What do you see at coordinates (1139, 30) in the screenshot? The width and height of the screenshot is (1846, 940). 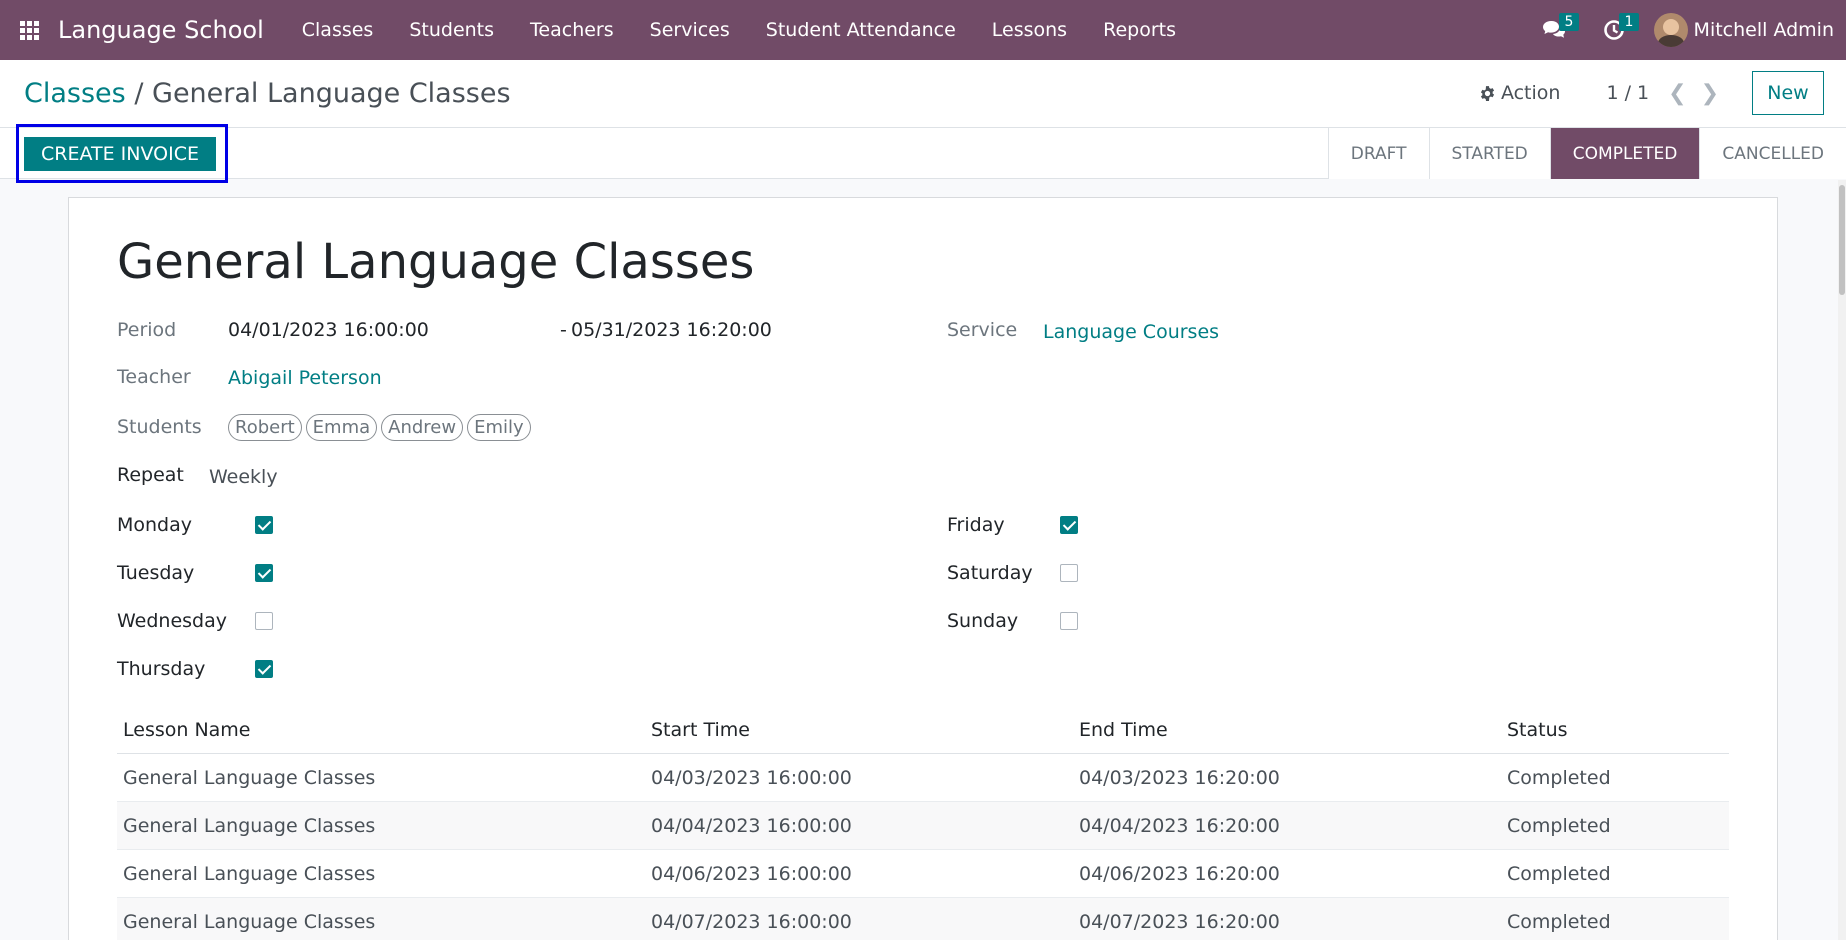 I see `menu-reports: Reports` at bounding box center [1139, 30].